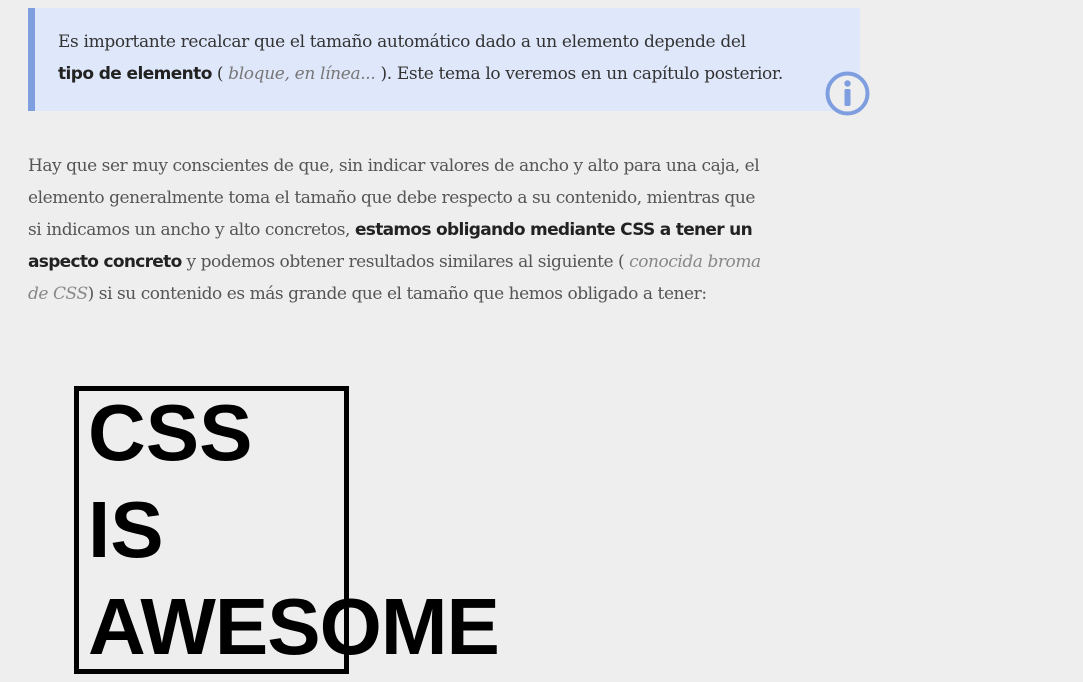 The width and height of the screenshot is (1083, 682). Describe the element at coordinates (191, 230) in the screenshot. I see `paragraph-line-3-text: si indicamos un ancho y alto concretos,` at that location.